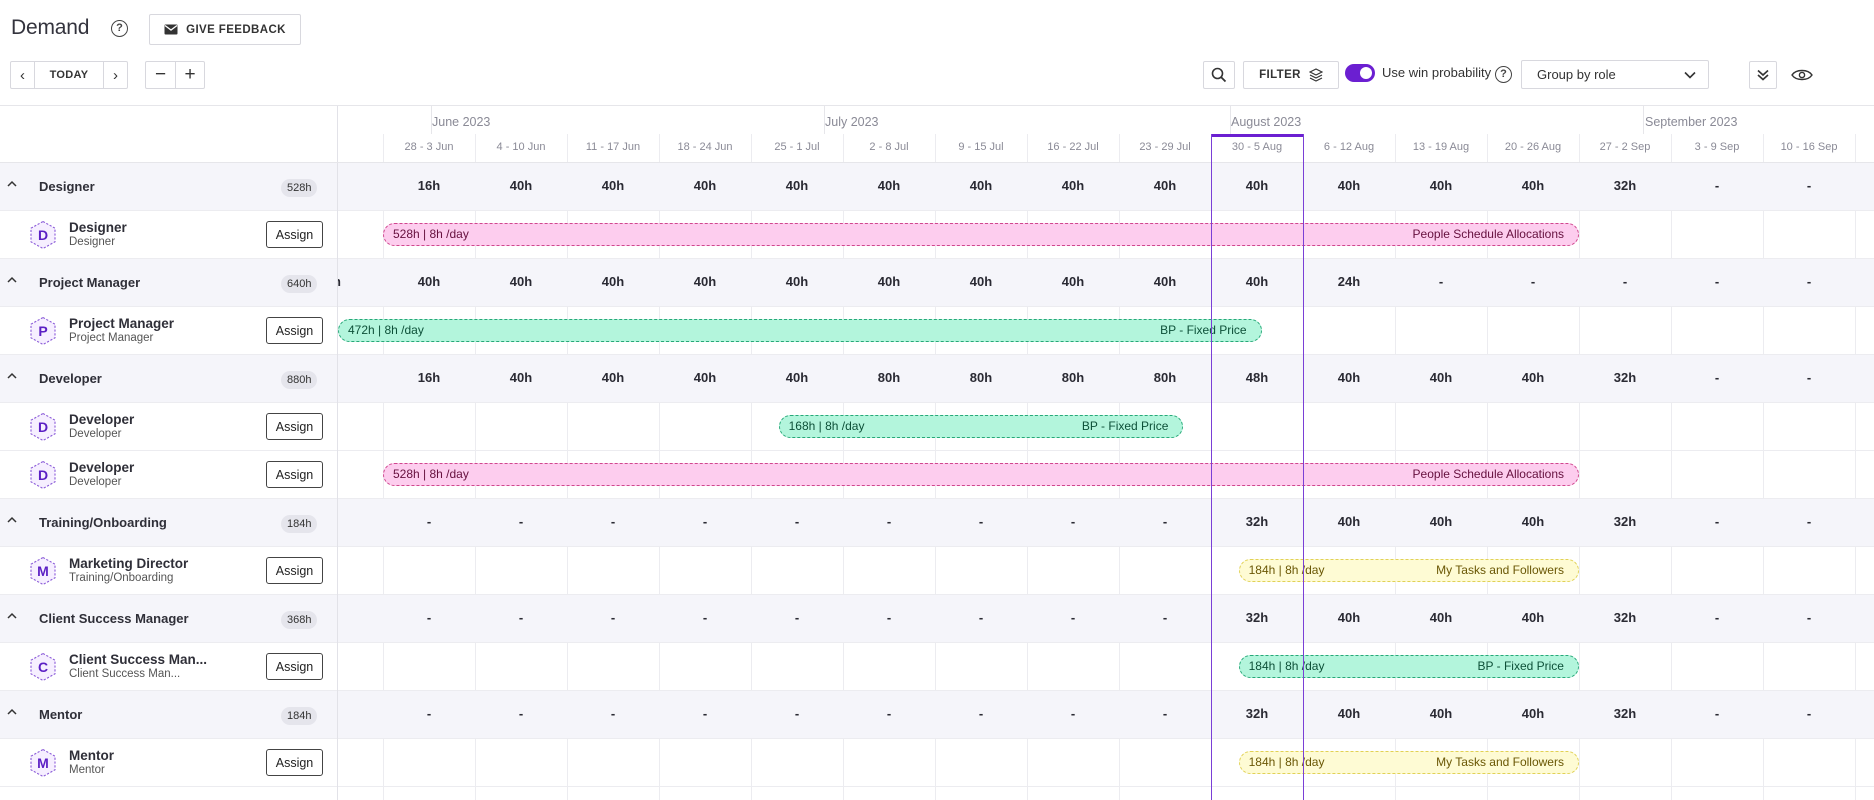 This screenshot has width=1874, height=800. Describe the element at coordinates (43, 667) in the screenshot. I see `avatar: C` at that location.